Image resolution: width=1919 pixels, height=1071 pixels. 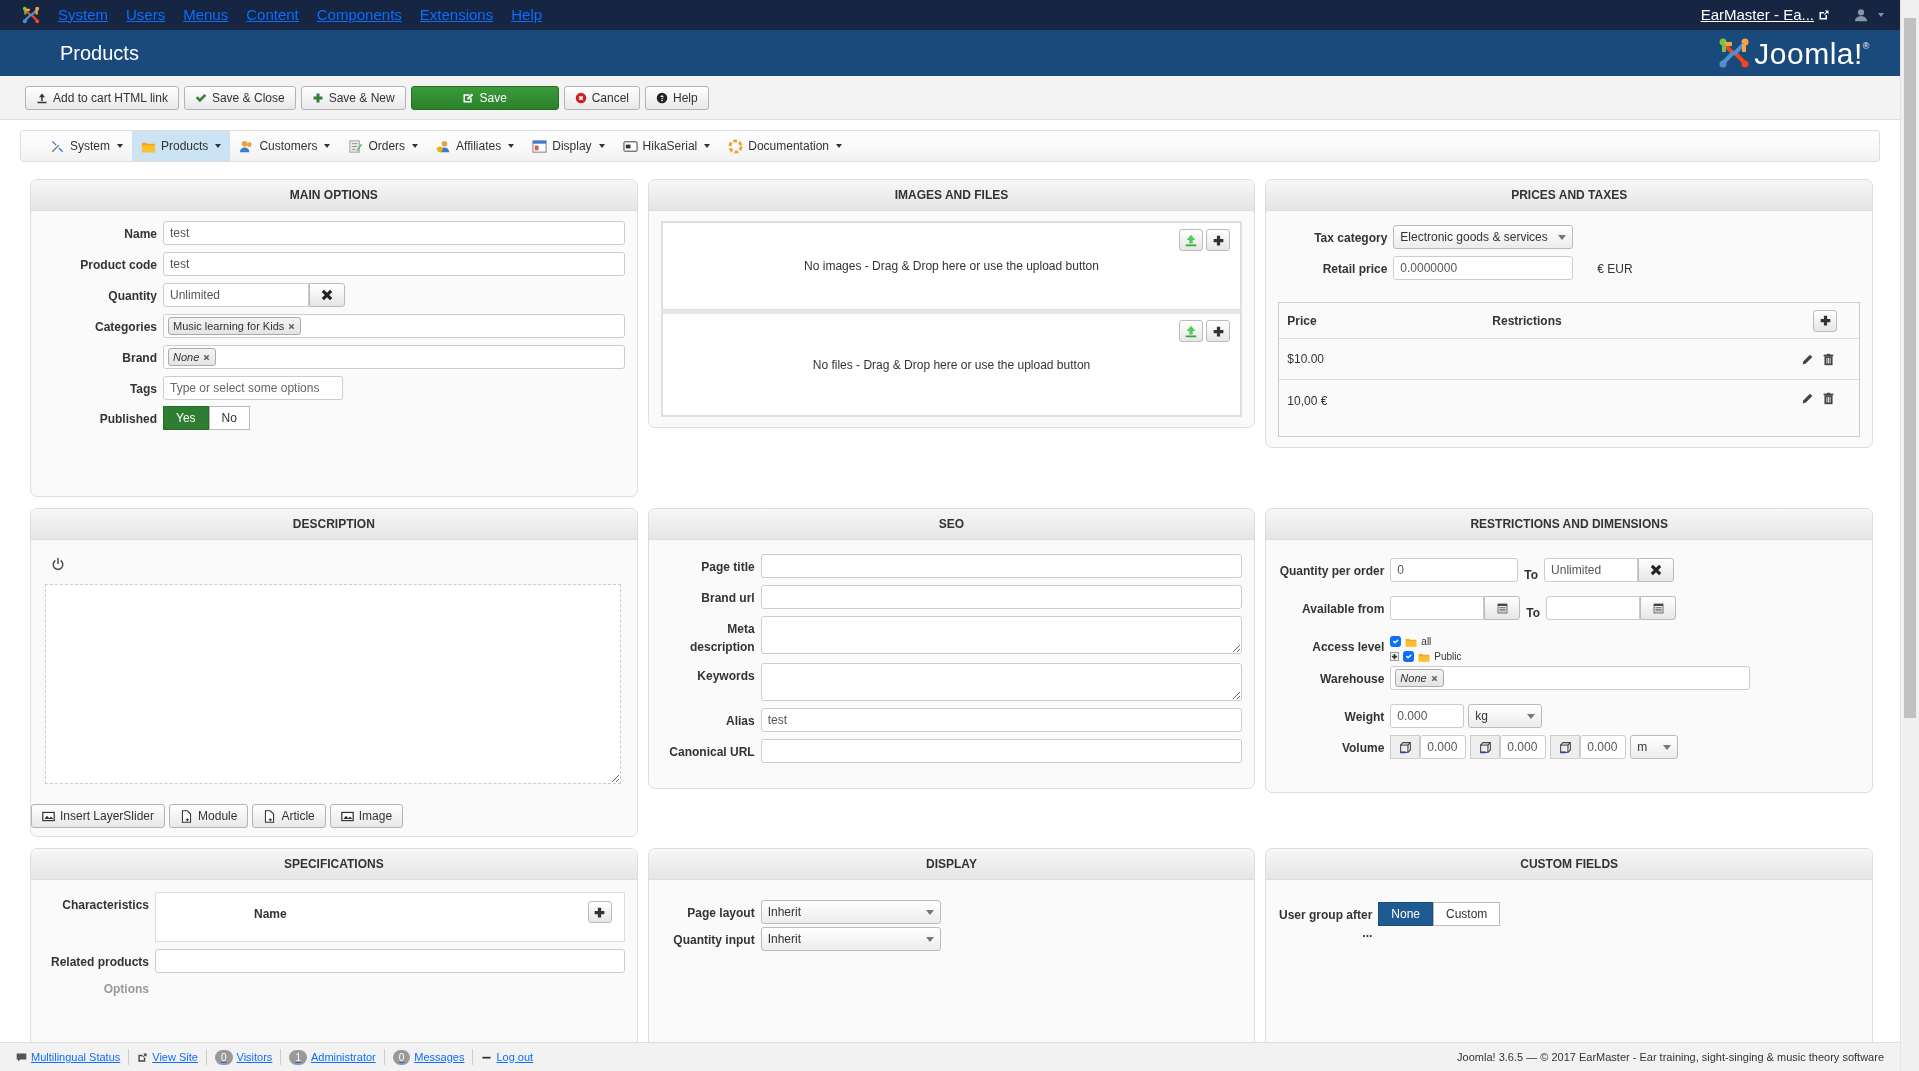 What do you see at coordinates (86, 146) in the screenshot?
I see `submenu-item: System` at bounding box center [86, 146].